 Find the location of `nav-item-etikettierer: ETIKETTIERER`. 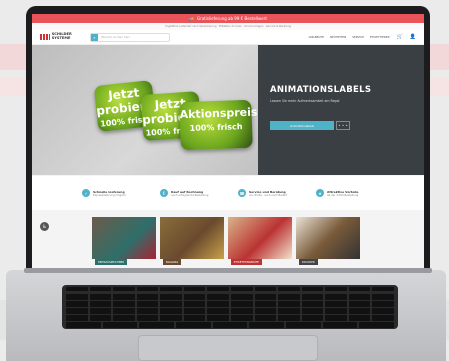

nav-item-etikettierer: ETIKETTIERER is located at coordinates (380, 37).